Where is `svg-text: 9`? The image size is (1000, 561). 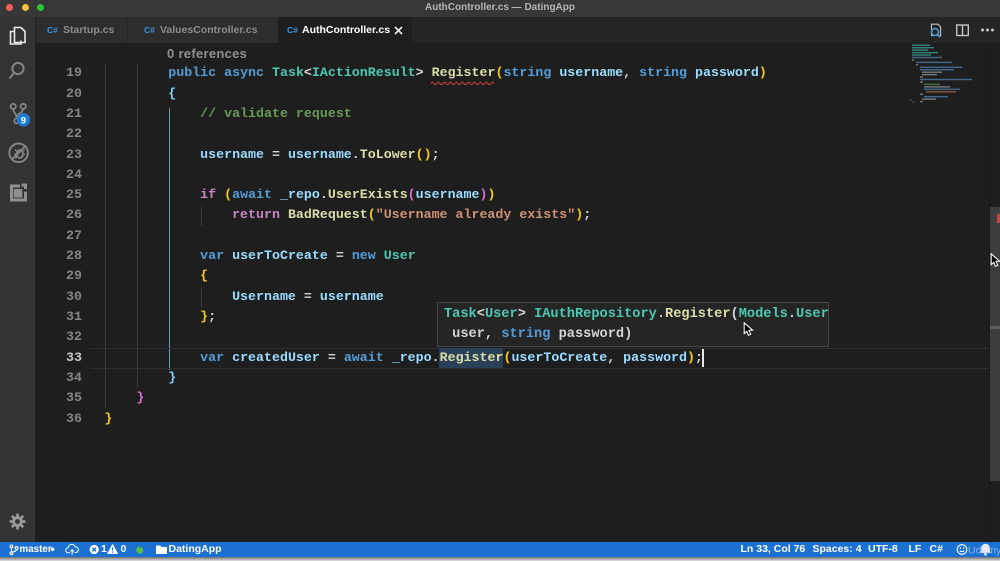 svg-text: 9 is located at coordinates (23, 120).